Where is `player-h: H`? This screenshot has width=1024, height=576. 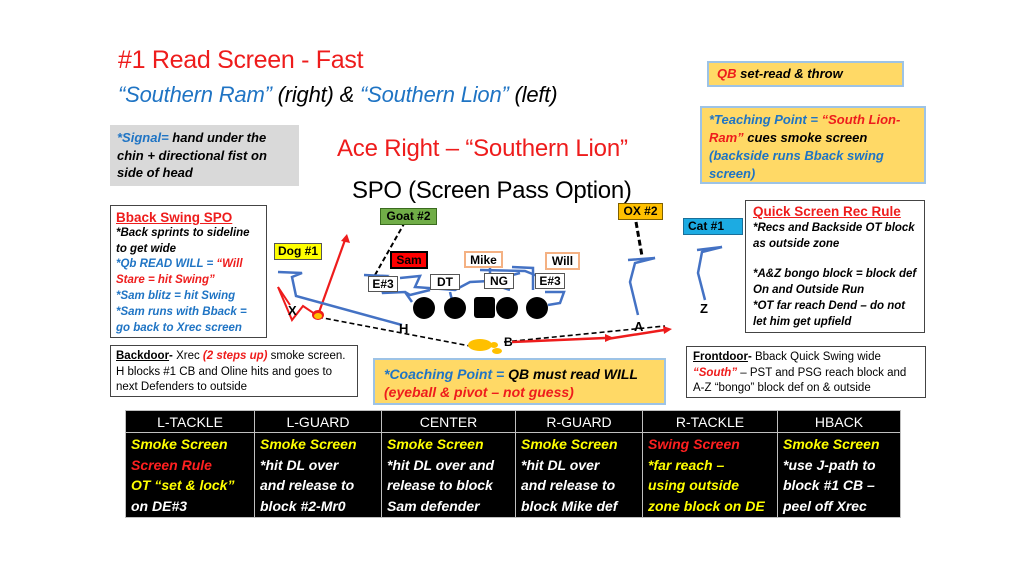
player-h: H is located at coordinates (403, 328).